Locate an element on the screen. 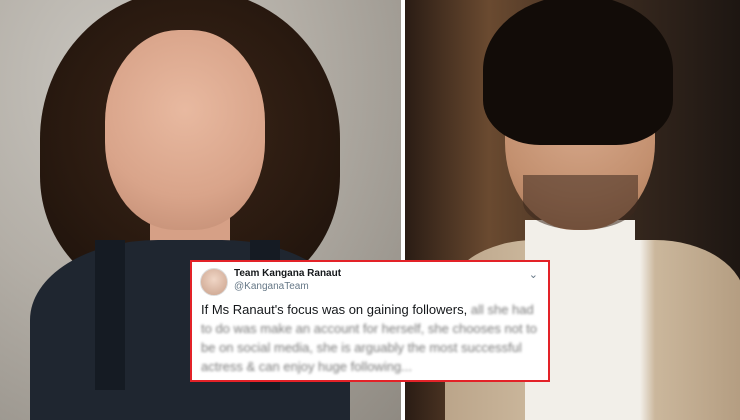 Image resolution: width=740 pixels, height=420 pixels. dark-hair is located at coordinates (578, 72).